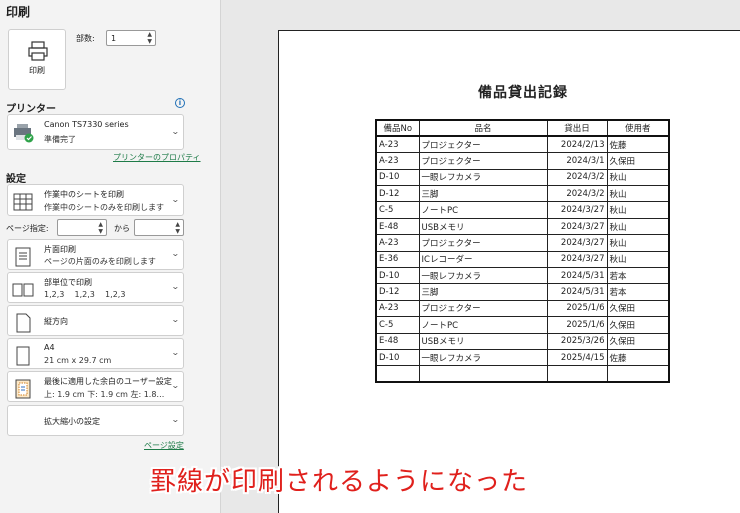  What do you see at coordinates (37, 70) in the screenshot?
I see `print-button-label: 印刷` at bounding box center [37, 70].